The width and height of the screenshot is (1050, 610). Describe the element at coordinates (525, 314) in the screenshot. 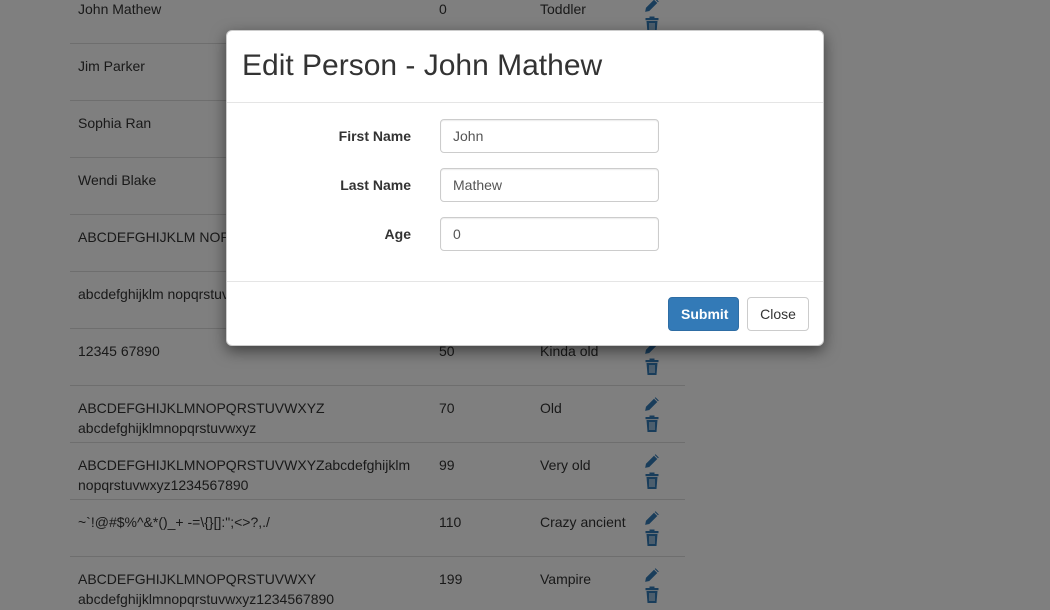

I see `modal-footer: Submit Close` at that location.